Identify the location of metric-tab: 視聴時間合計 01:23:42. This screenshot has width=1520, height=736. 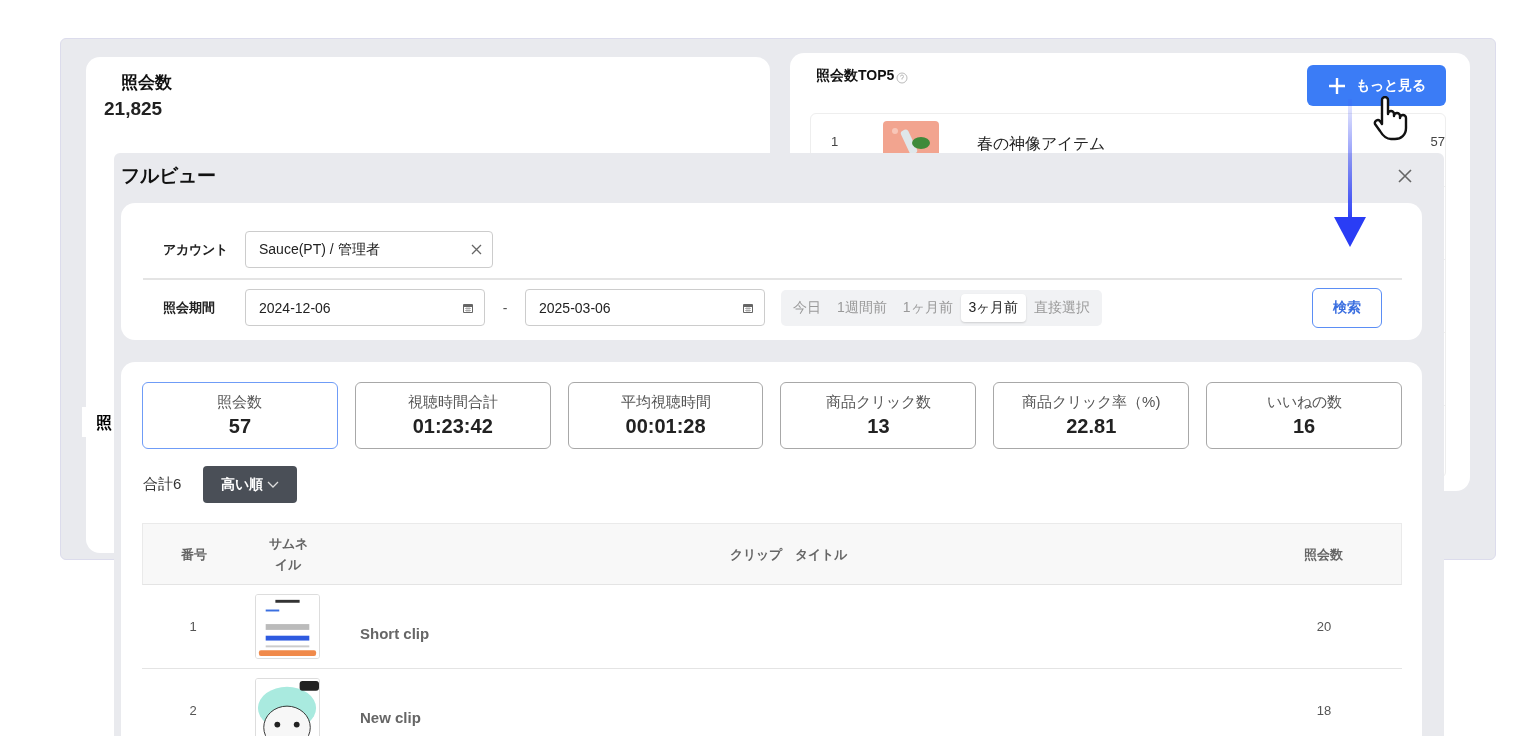
(452, 415).